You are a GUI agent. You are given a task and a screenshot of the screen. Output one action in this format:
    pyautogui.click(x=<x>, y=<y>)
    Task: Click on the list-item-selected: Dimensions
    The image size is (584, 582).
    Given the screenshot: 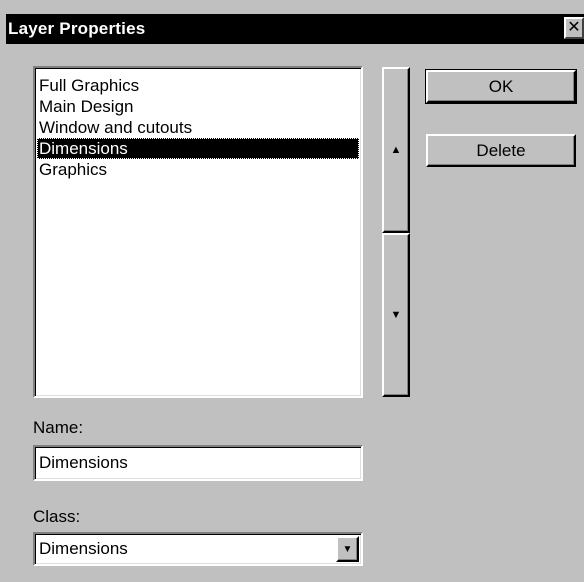 What is the action you would take?
    pyautogui.click(x=198, y=148)
    